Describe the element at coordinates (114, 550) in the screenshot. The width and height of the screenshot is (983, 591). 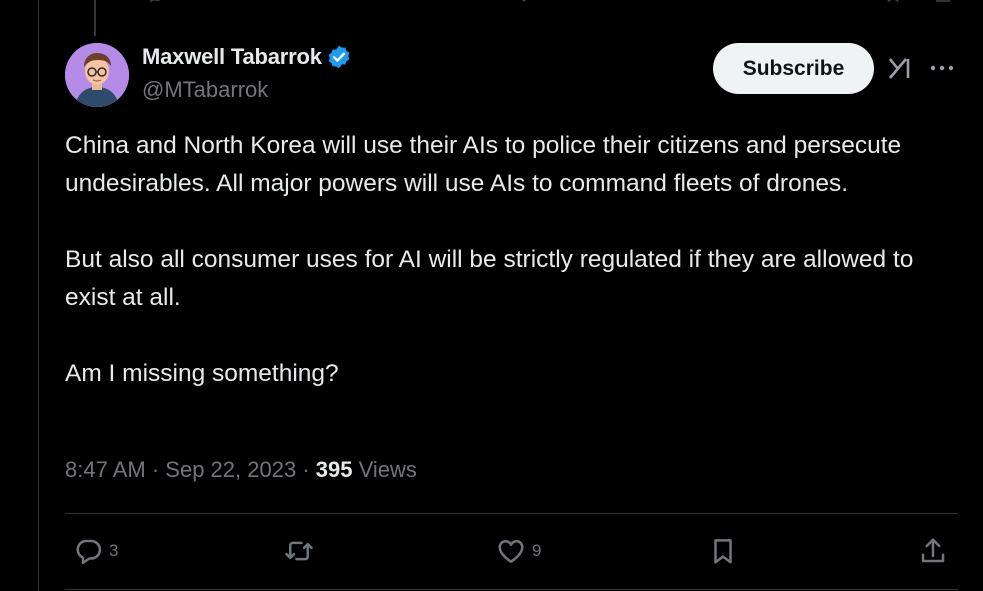
I see `reply-count: 3` at that location.